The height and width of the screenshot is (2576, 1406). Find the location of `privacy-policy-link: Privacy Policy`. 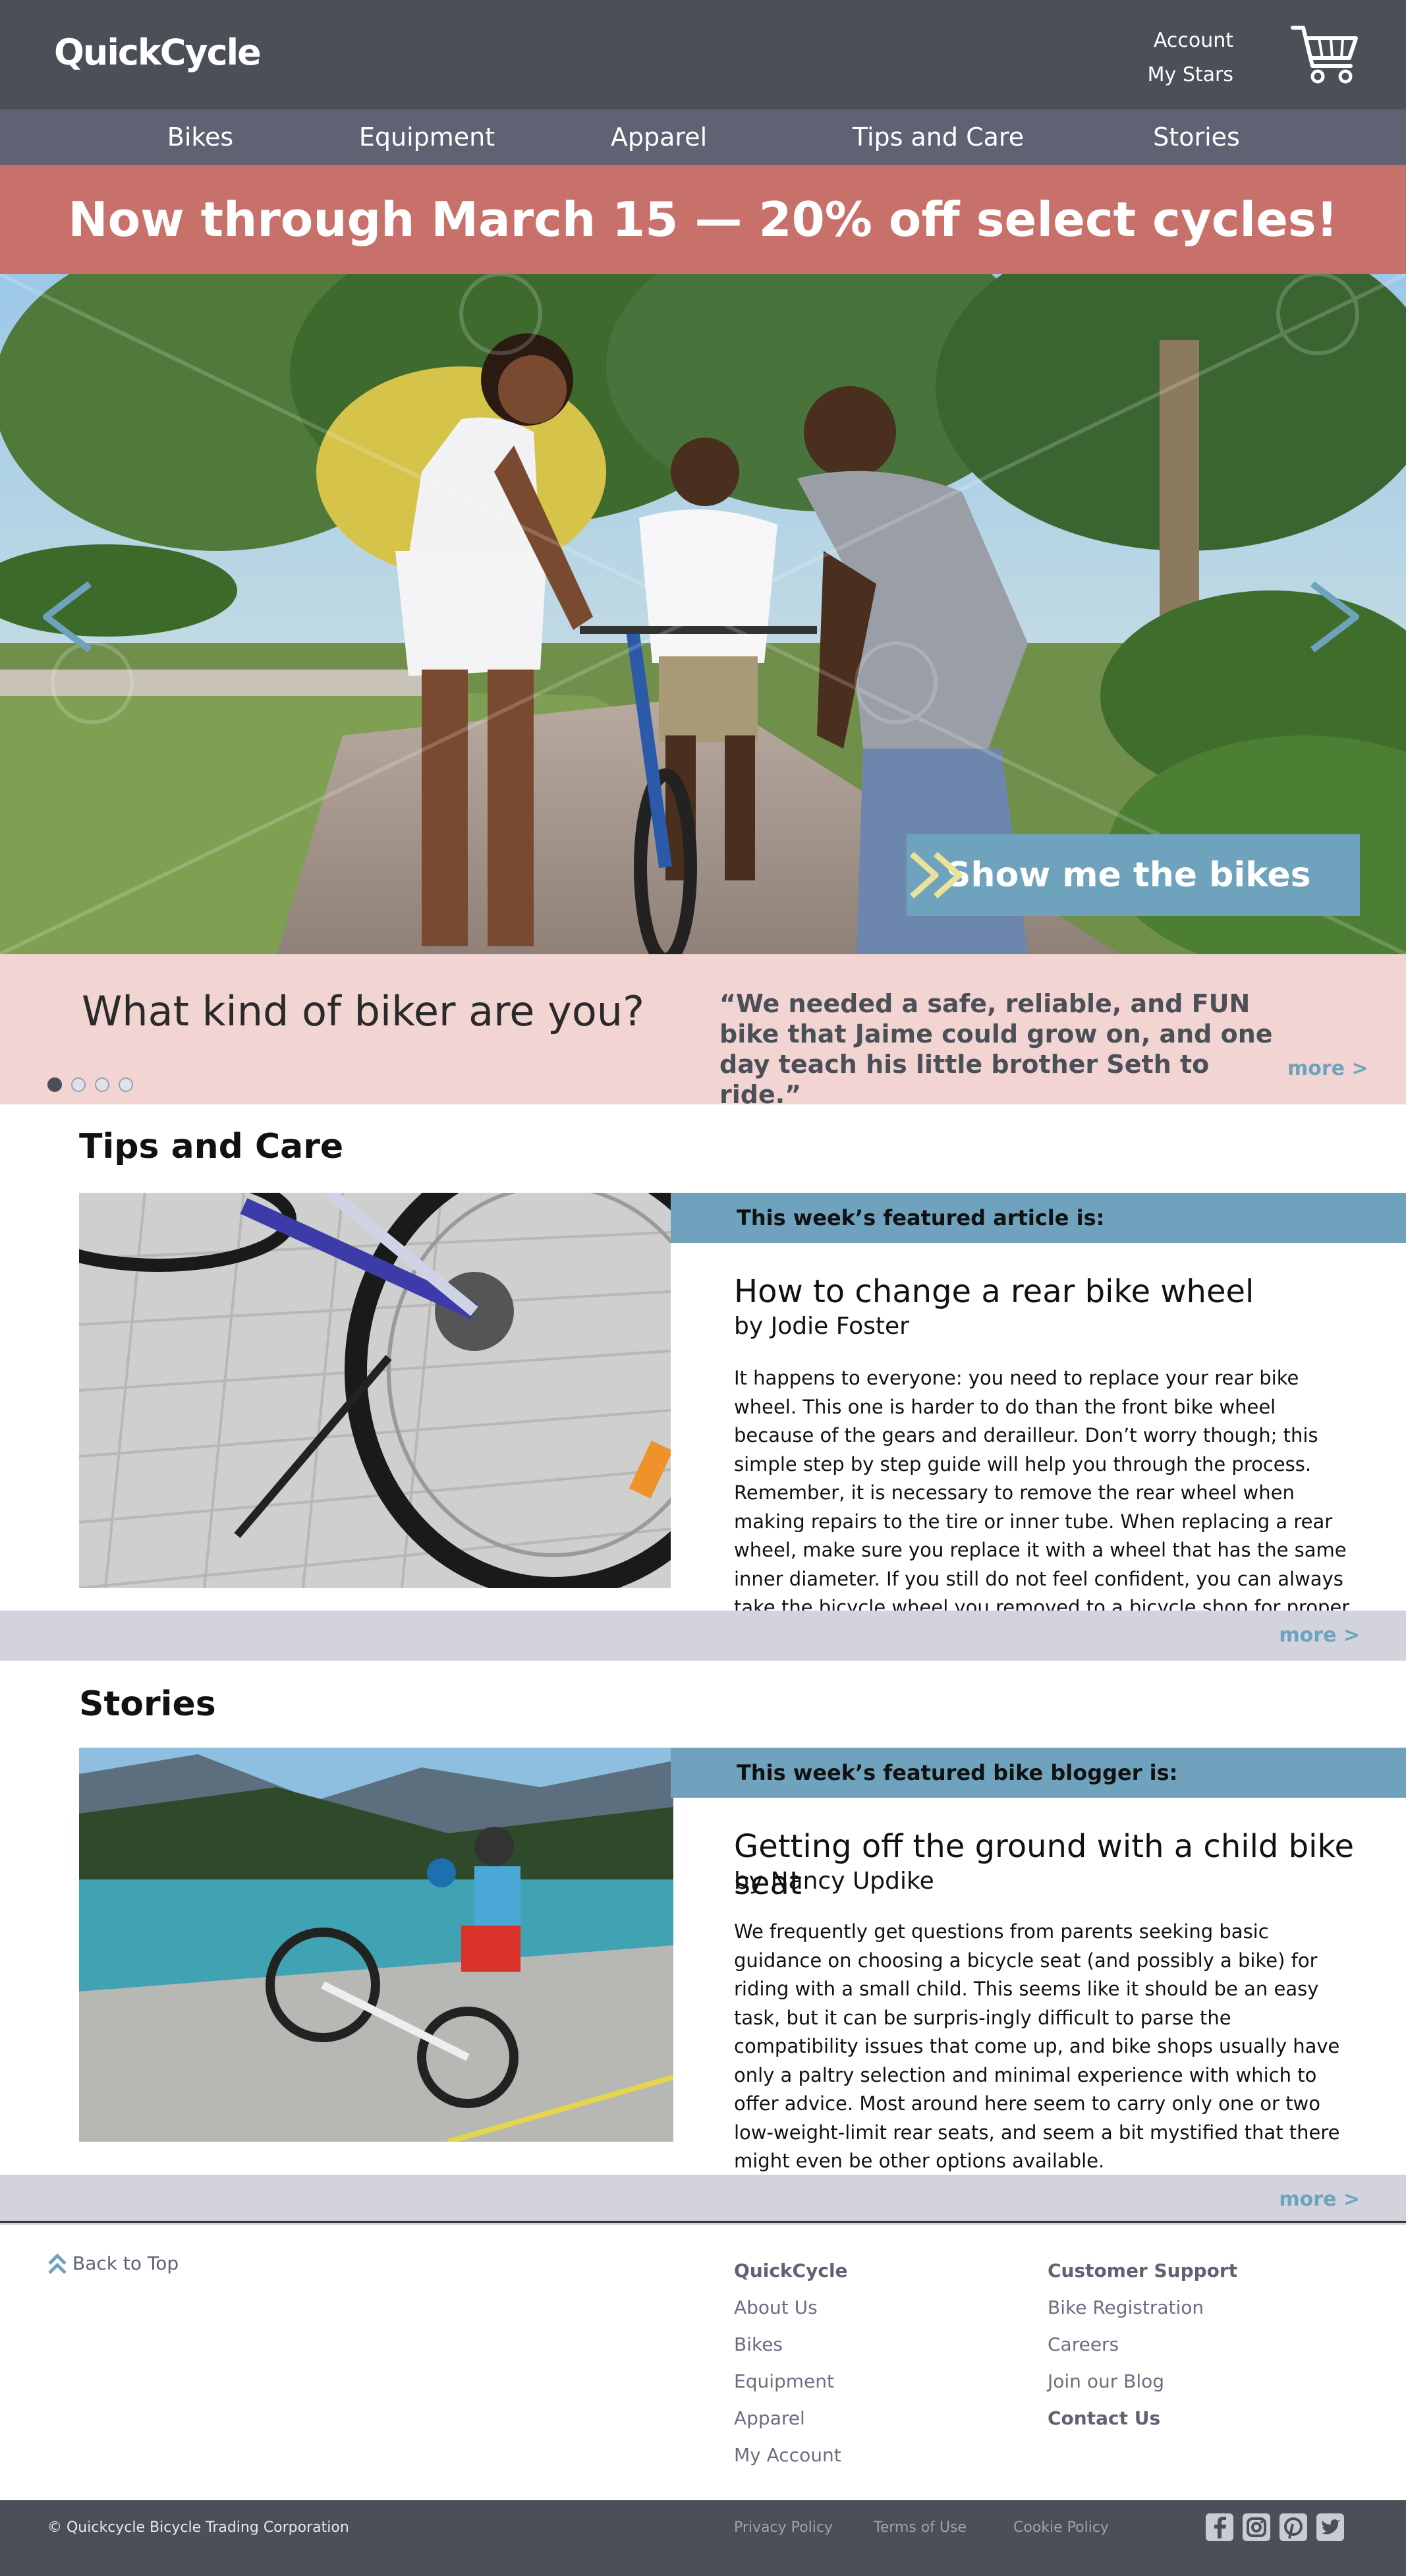

privacy-policy-link: Privacy Policy is located at coordinates (783, 2528).